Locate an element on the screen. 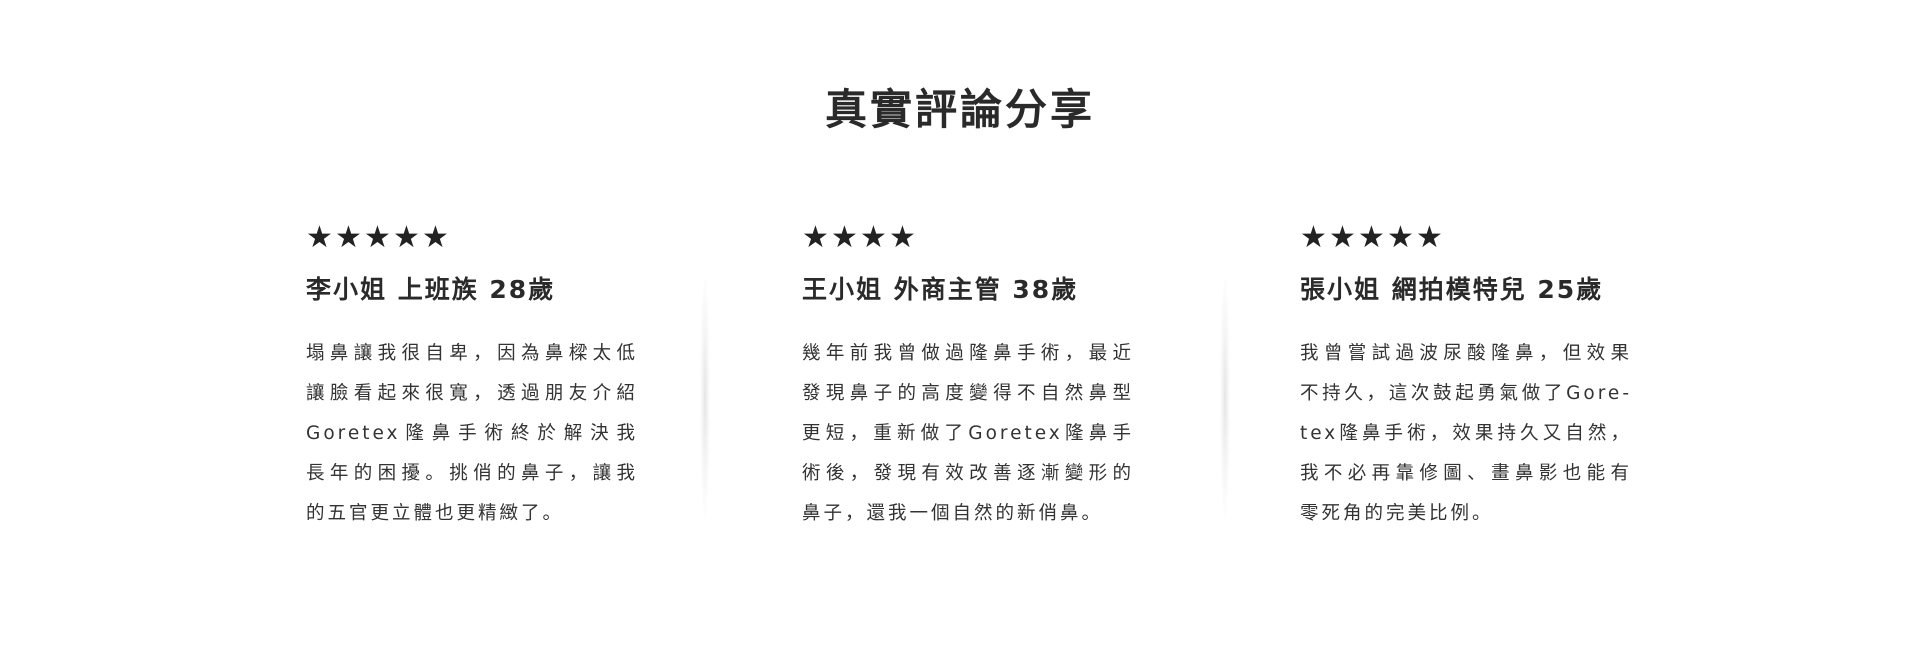 The width and height of the screenshot is (1920, 654). review-line: tex隆鼻手術，效果持久又自然， is located at coordinates (1466, 433).